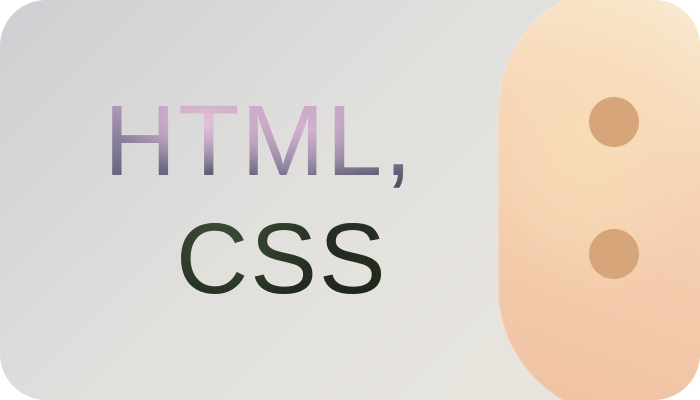 This screenshot has width=700, height=400. Describe the element at coordinates (259, 141) in the screenshot. I see `hero-title-line-1: HTML,` at that location.